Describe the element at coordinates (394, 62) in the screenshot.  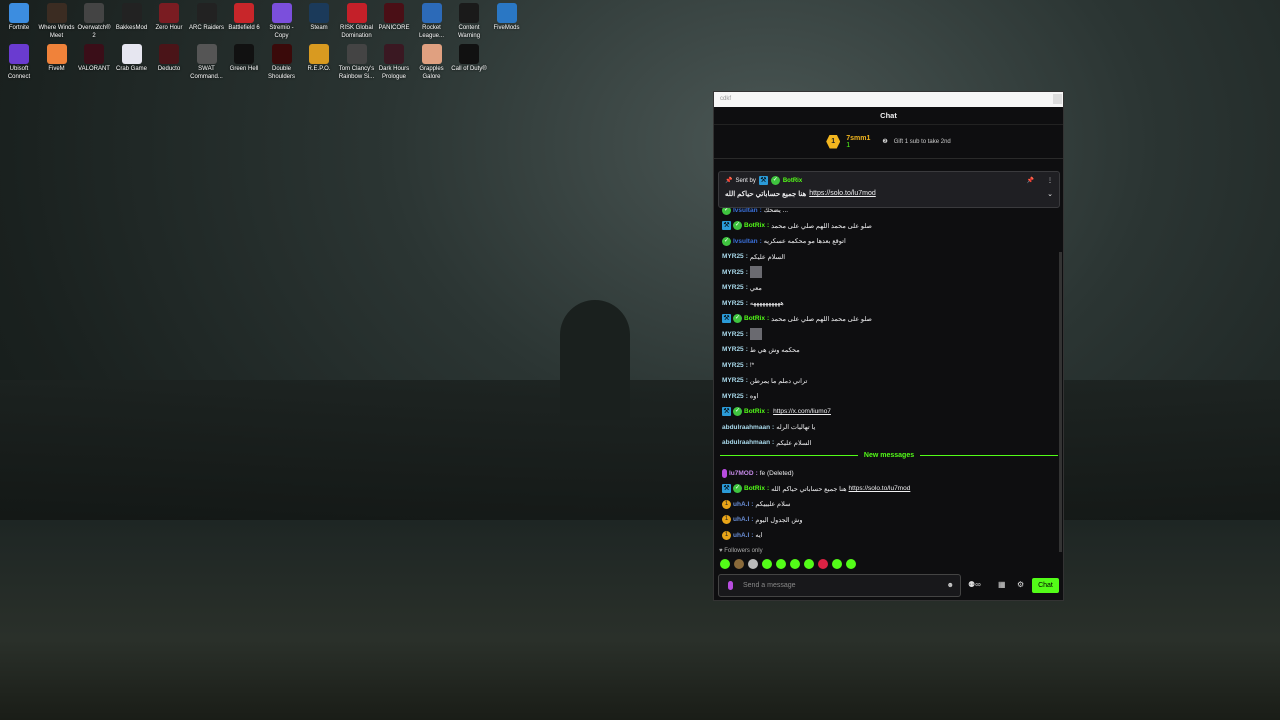
I see `desktop-icon: Dark Hours Prologue` at that location.